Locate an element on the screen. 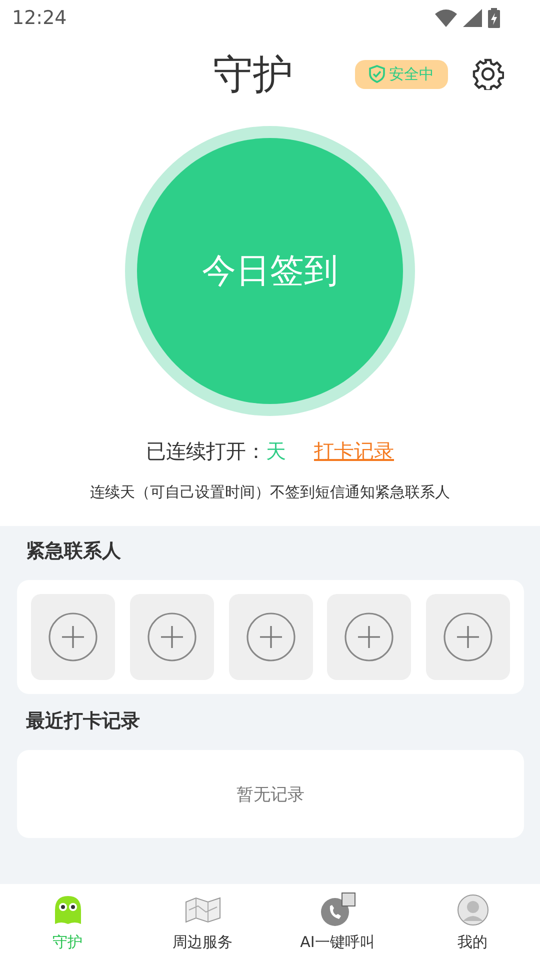  nav-tab: AI一键呼叫 is located at coordinates (337, 922).